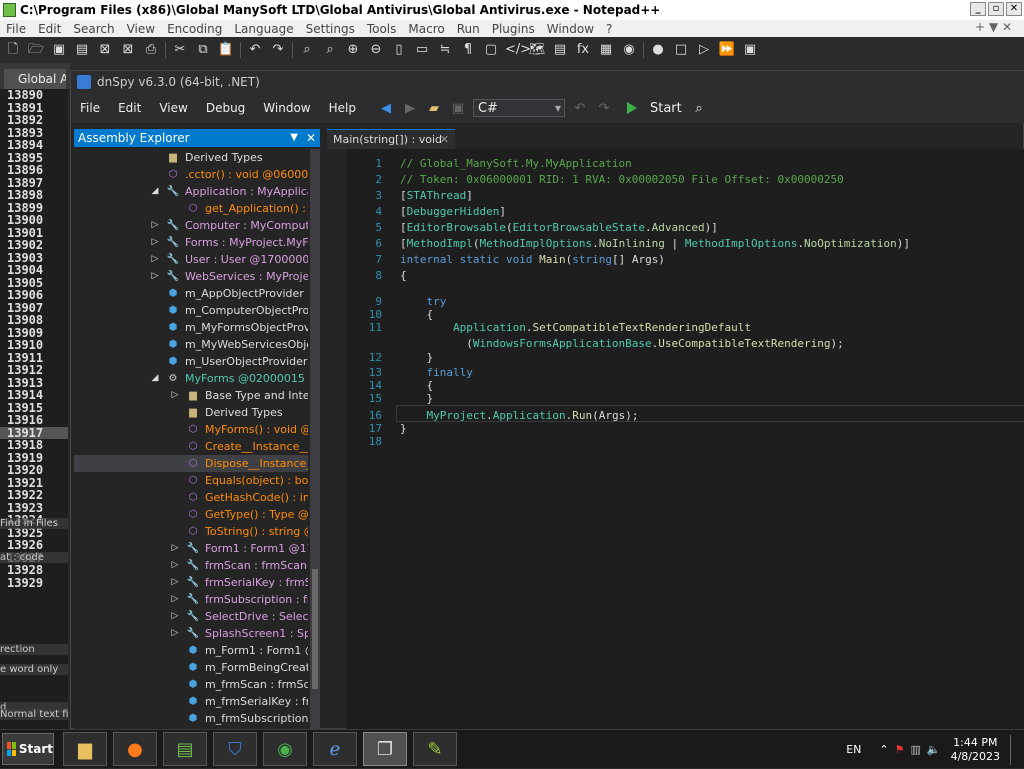 The width and height of the screenshot is (1024, 769). What do you see at coordinates (518, 108) in the screenshot?
I see `language-select: C#` at bounding box center [518, 108].